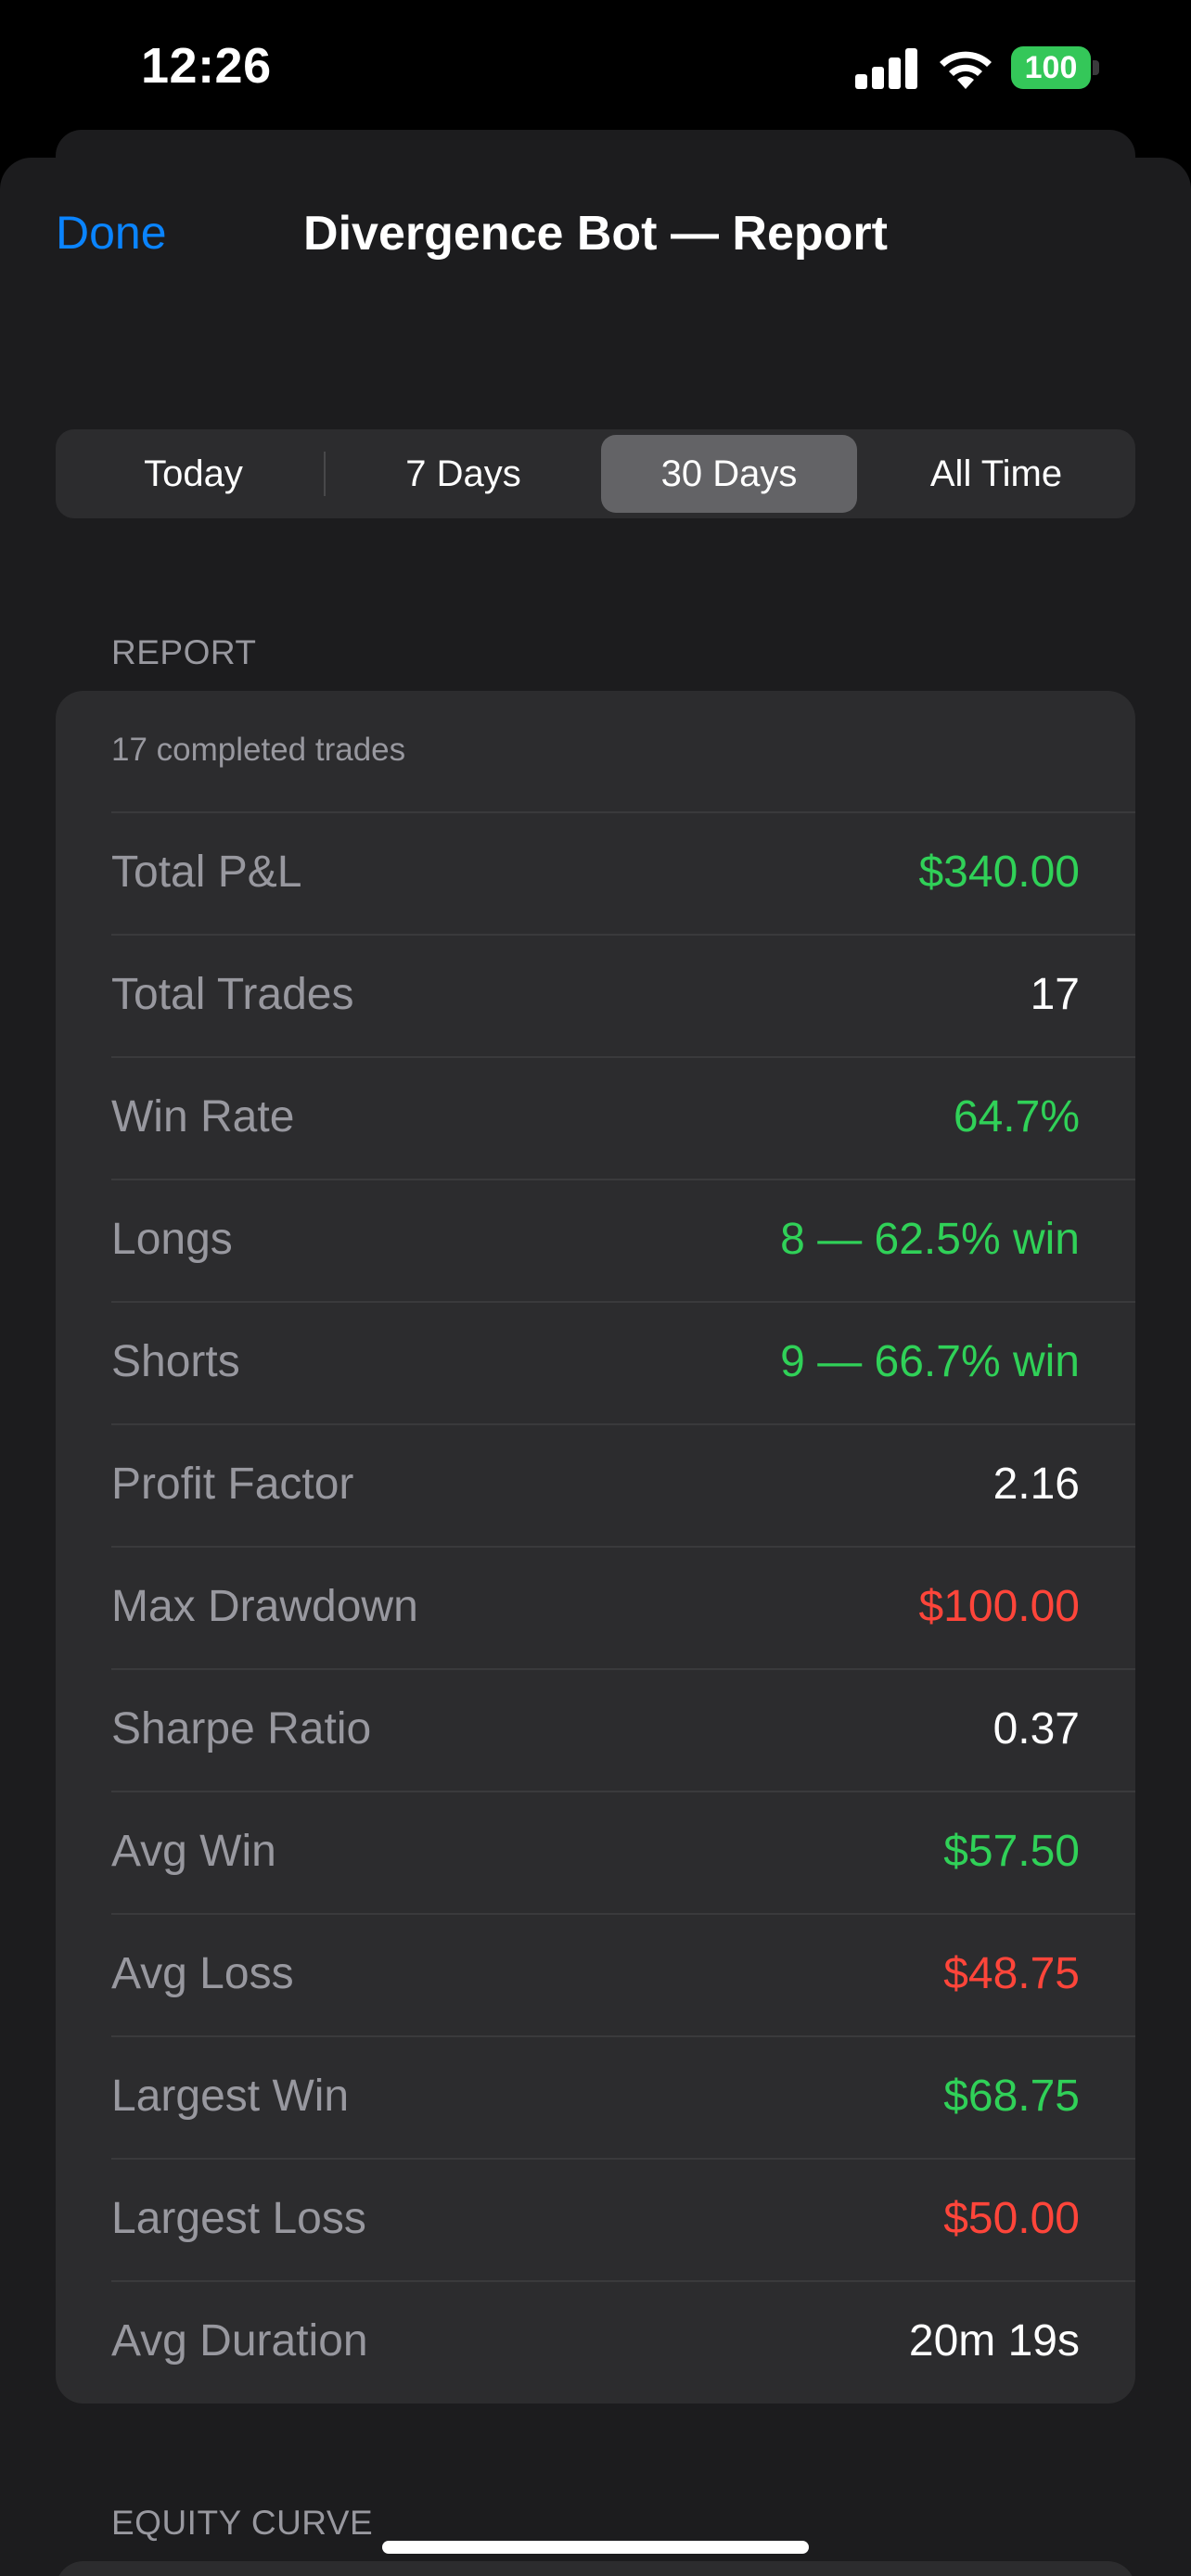  What do you see at coordinates (193, 474) in the screenshot?
I see `segment-today: Today` at bounding box center [193, 474].